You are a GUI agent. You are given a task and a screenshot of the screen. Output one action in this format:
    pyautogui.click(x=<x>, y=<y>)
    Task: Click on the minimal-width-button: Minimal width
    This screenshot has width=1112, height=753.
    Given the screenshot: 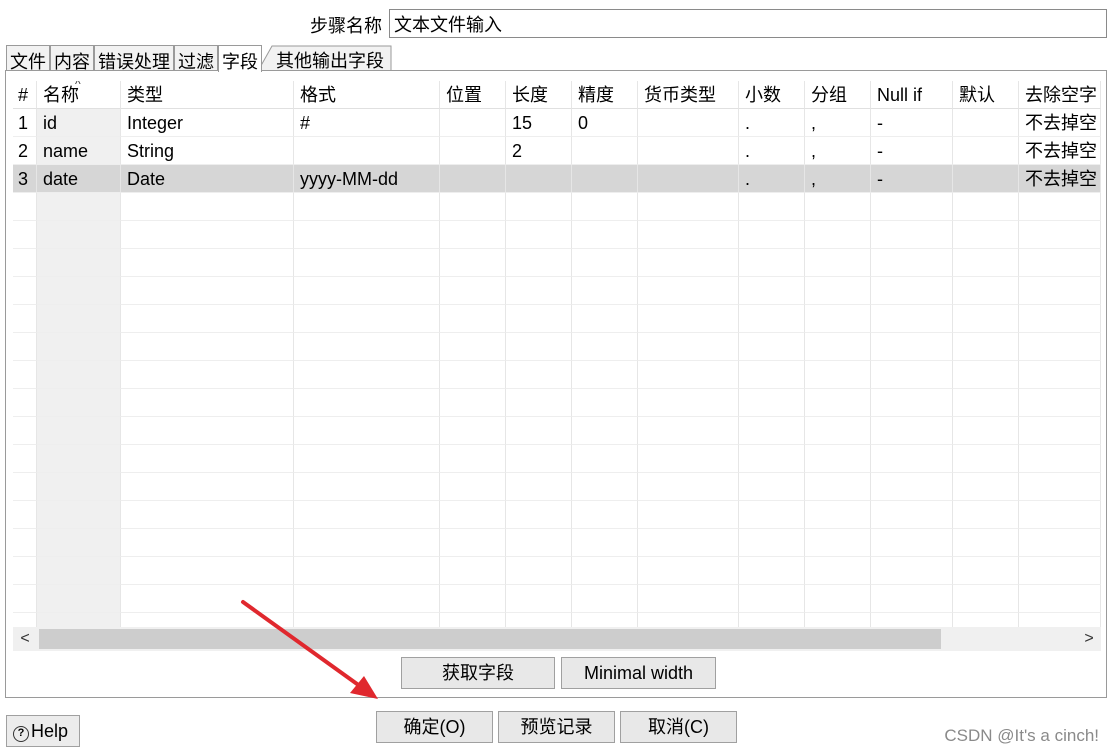 What is the action you would take?
    pyautogui.click(x=638, y=673)
    